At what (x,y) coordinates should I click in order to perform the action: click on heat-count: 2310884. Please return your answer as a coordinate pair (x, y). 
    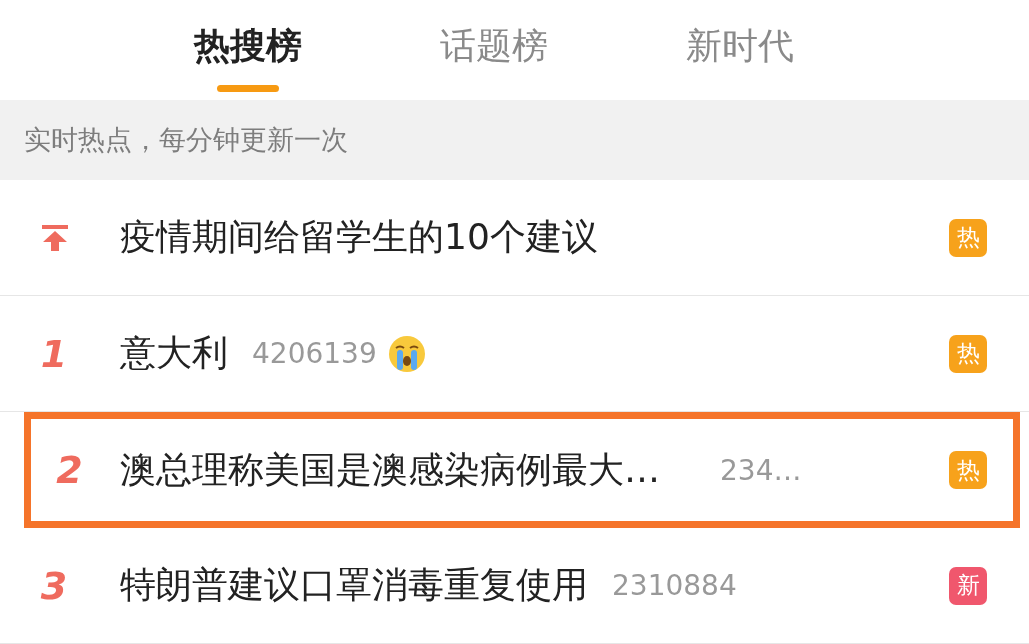
    Looking at the image, I should click on (674, 585).